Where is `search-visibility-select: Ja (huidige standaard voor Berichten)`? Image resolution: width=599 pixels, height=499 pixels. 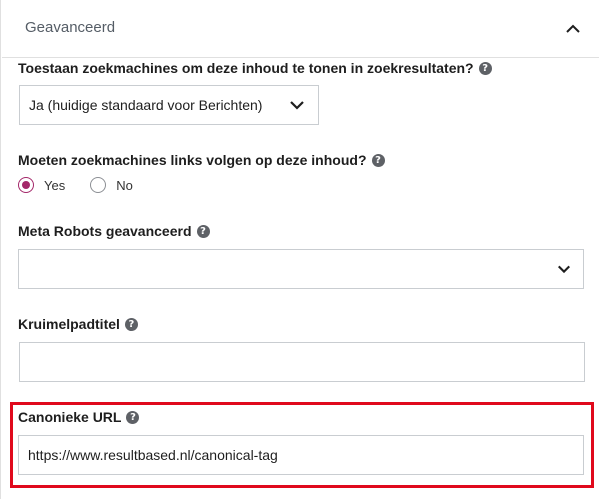 search-visibility-select: Ja (huidige standaard voor Berichten) is located at coordinates (169, 105).